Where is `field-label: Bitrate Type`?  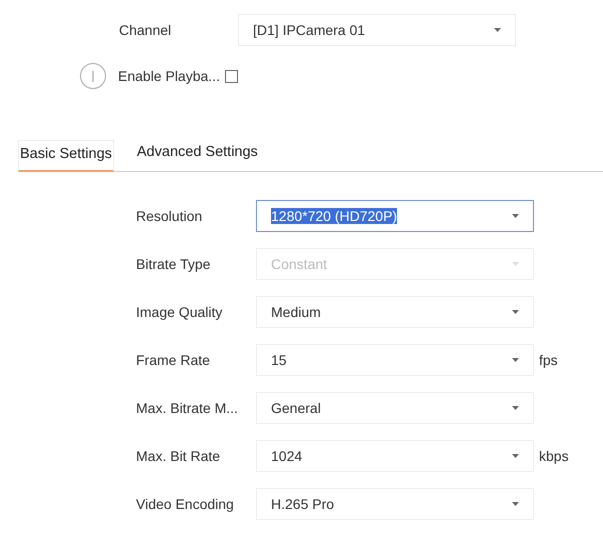 field-label: Bitrate Type is located at coordinates (174, 264).